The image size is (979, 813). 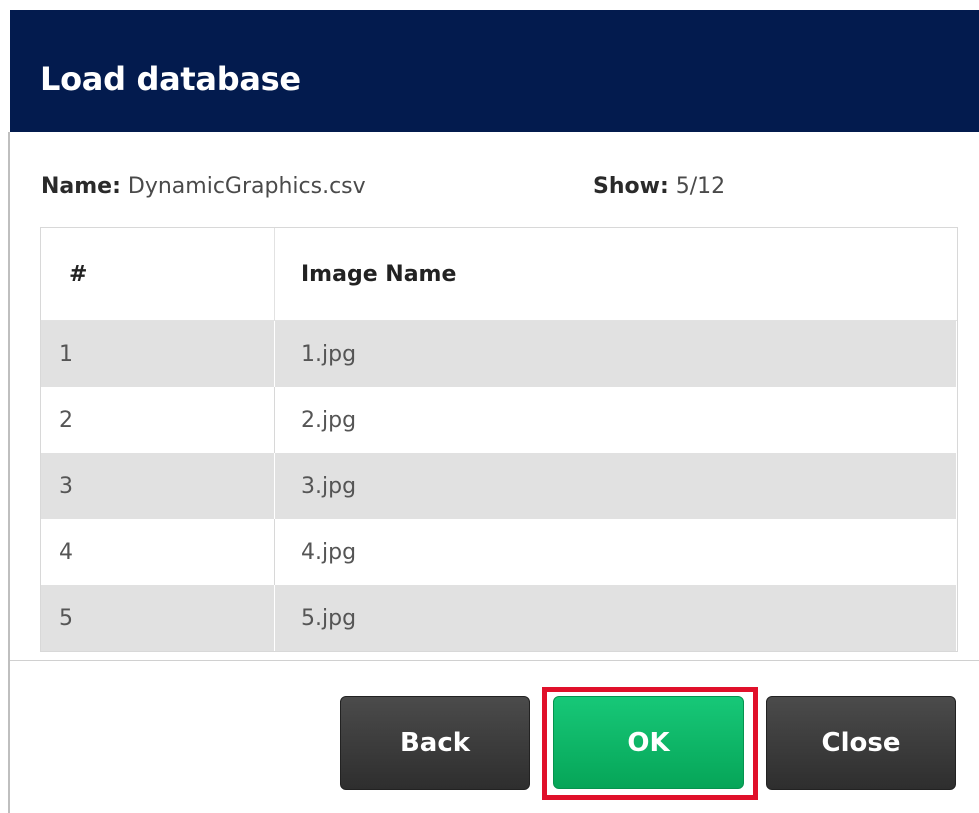 What do you see at coordinates (158, 486) in the screenshot?
I see `row-number: 3` at bounding box center [158, 486].